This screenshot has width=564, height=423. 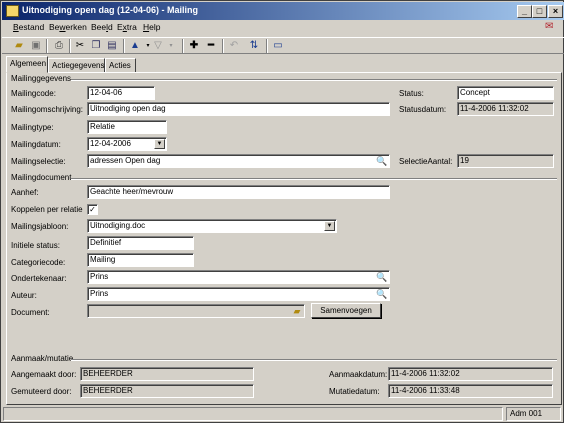 I want to click on jabloon-value: Uitnodiging.doc, so click(x=118, y=225).